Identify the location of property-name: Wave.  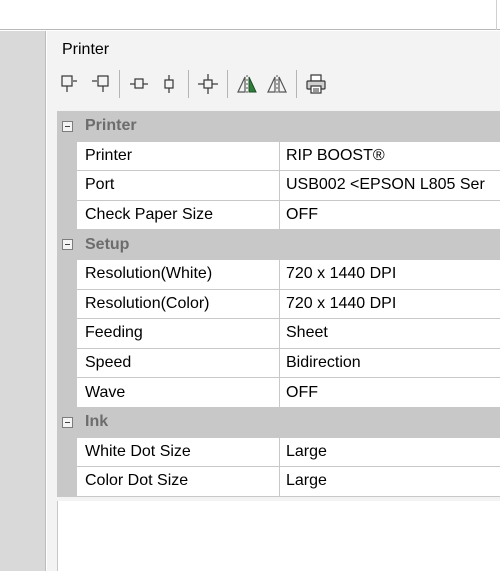
(178, 393).